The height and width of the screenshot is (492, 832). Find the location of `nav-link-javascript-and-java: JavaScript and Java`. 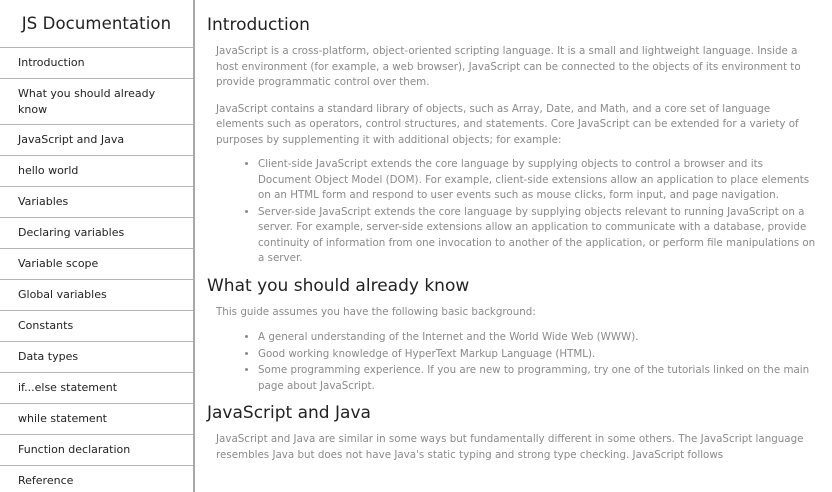

nav-link-javascript-and-java: JavaScript and Java is located at coordinates (96, 140).